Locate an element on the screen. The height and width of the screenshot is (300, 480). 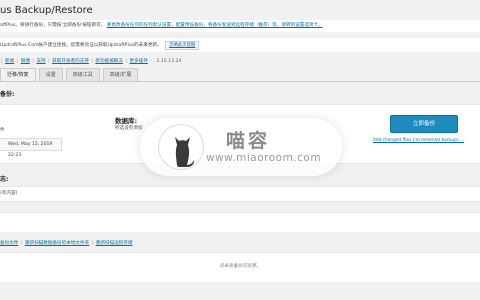
next-backup-time: Wed, May 15, 2019 22:23 is located at coordinates (31, 148).